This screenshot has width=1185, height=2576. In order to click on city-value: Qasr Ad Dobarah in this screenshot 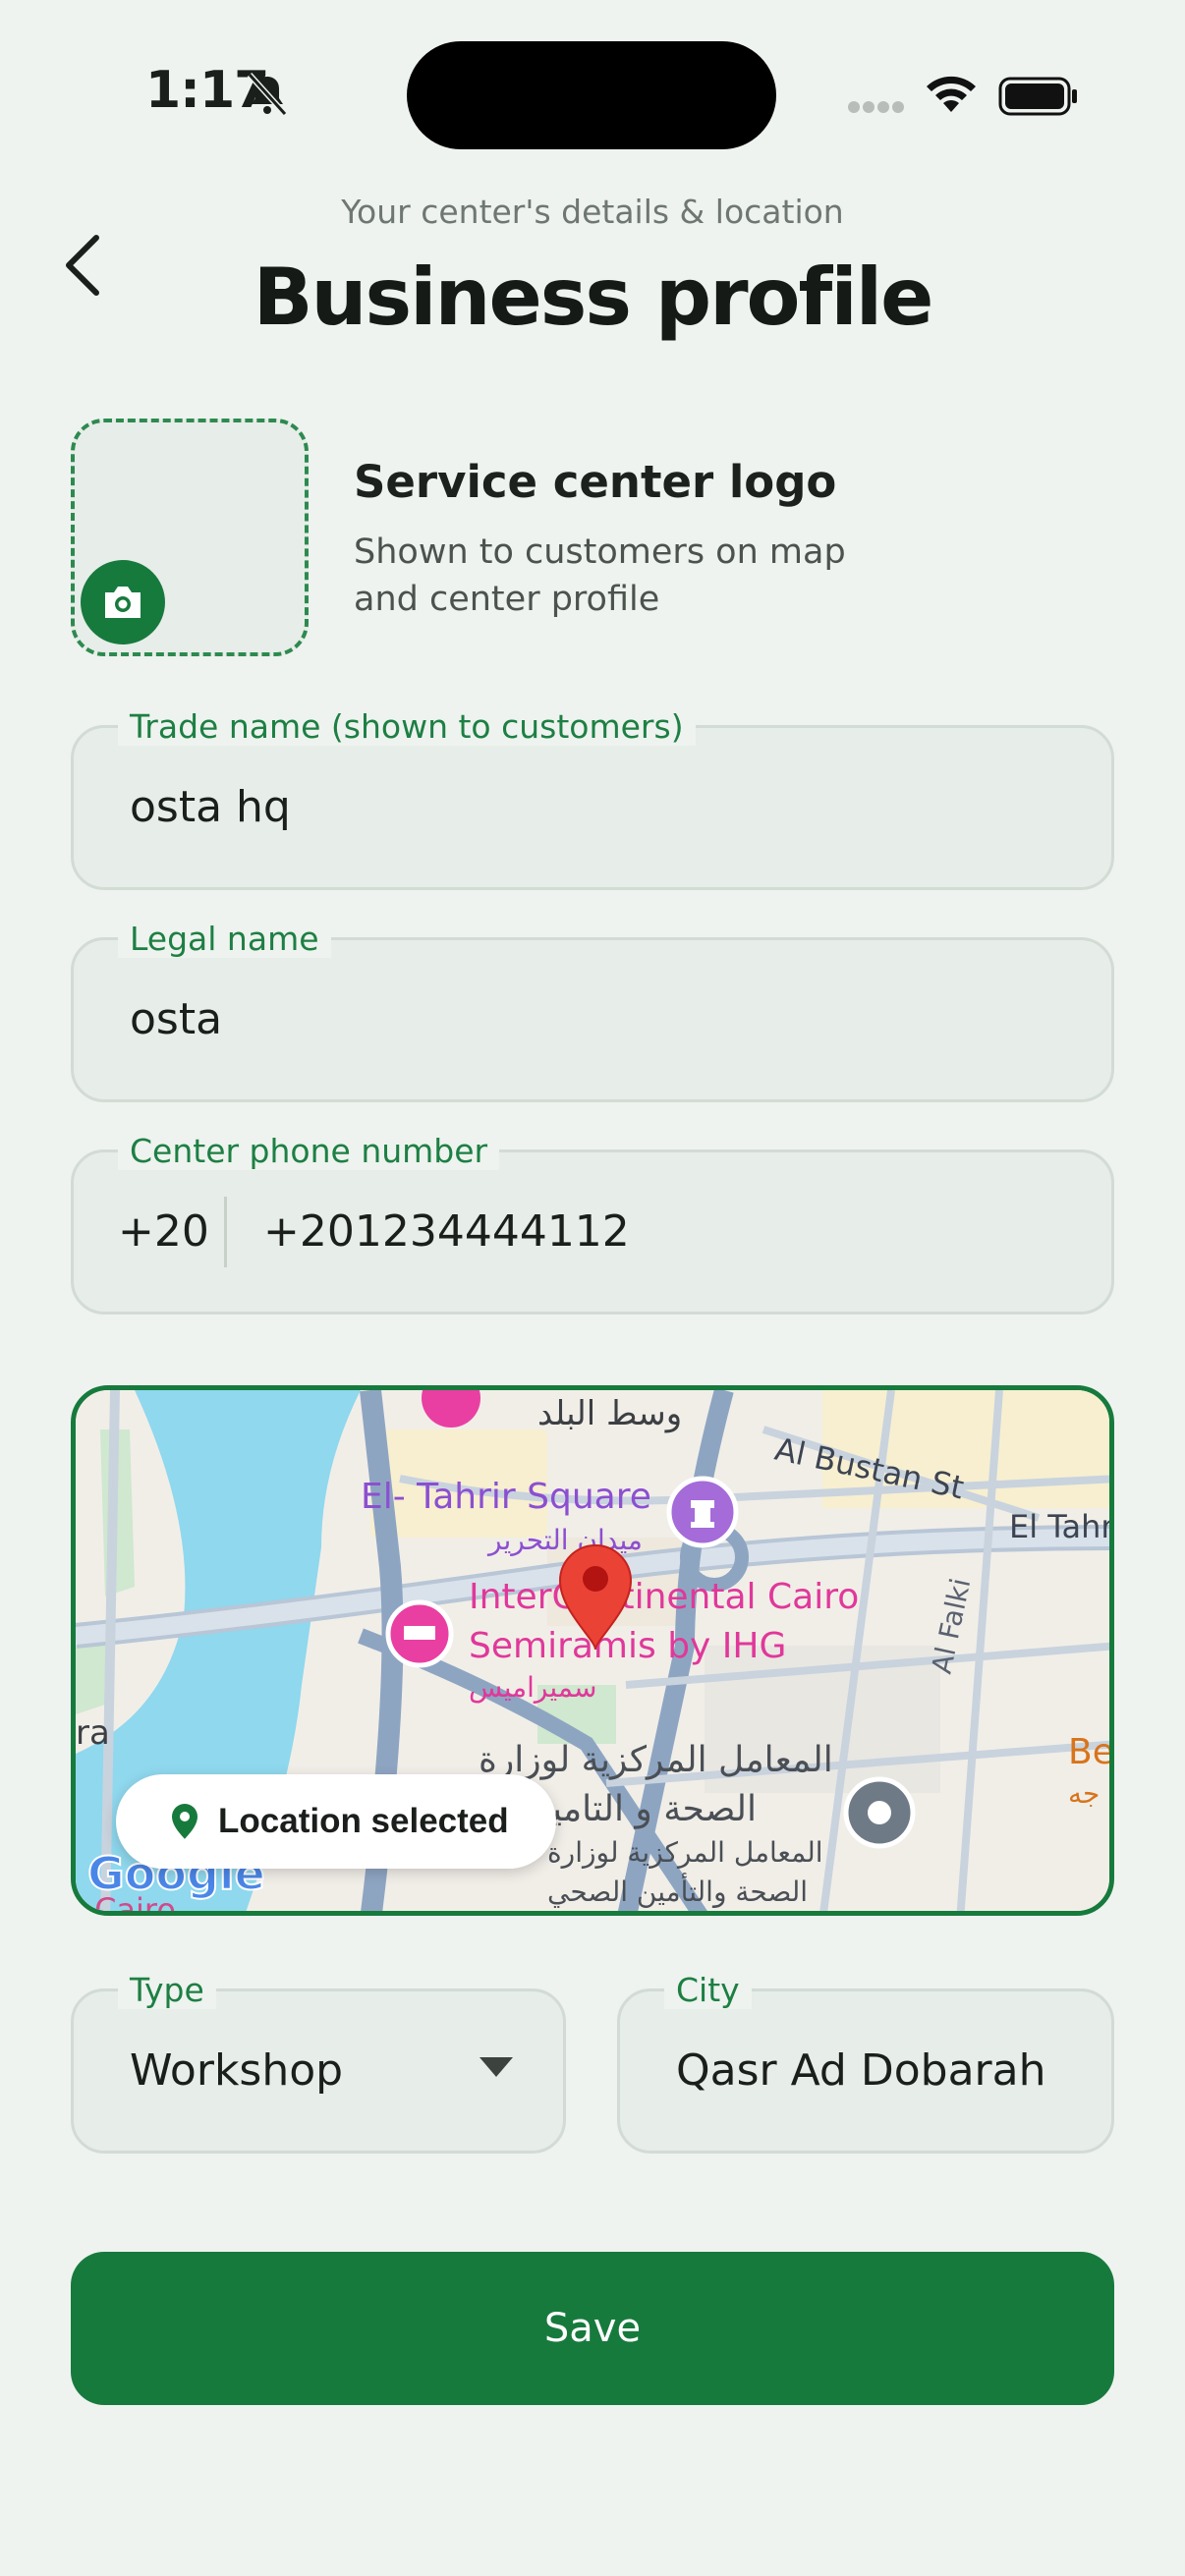, I will do `click(861, 2070)`.